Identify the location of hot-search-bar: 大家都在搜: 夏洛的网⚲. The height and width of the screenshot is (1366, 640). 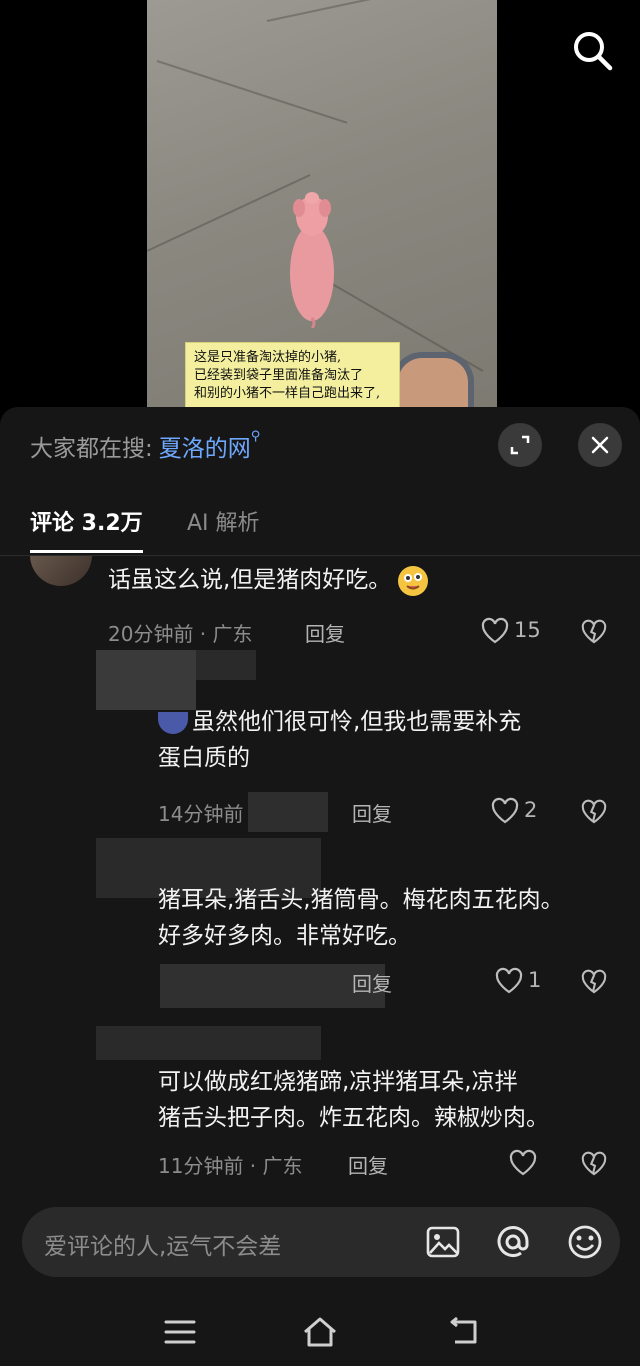
(145, 446).